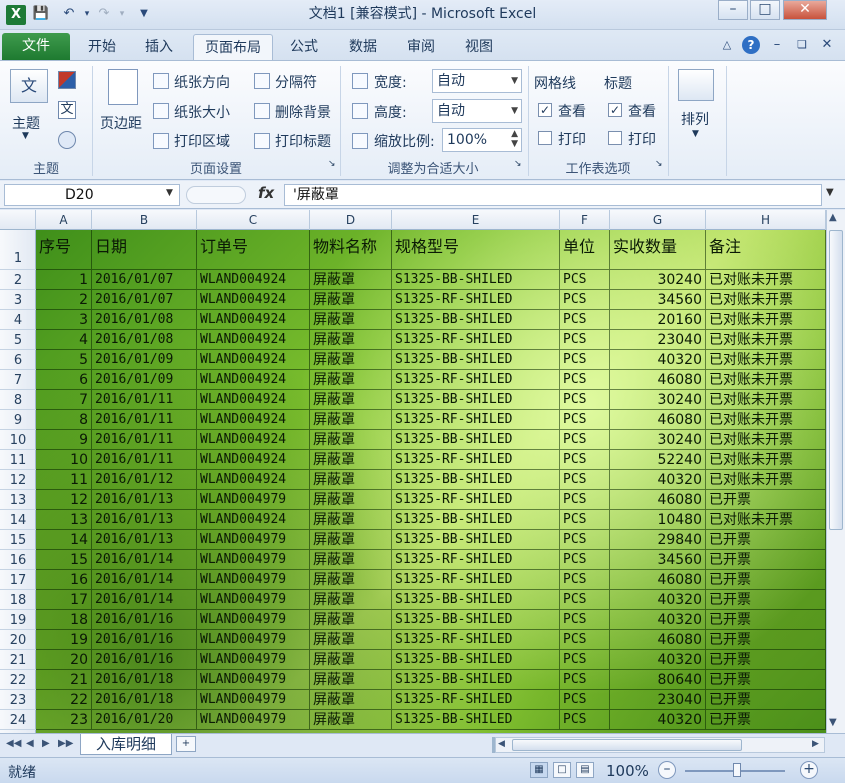  What do you see at coordinates (518, 164) in the screenshot?
I see `dialog-launcher-icon: ↘` at bounding box center [518, 164].